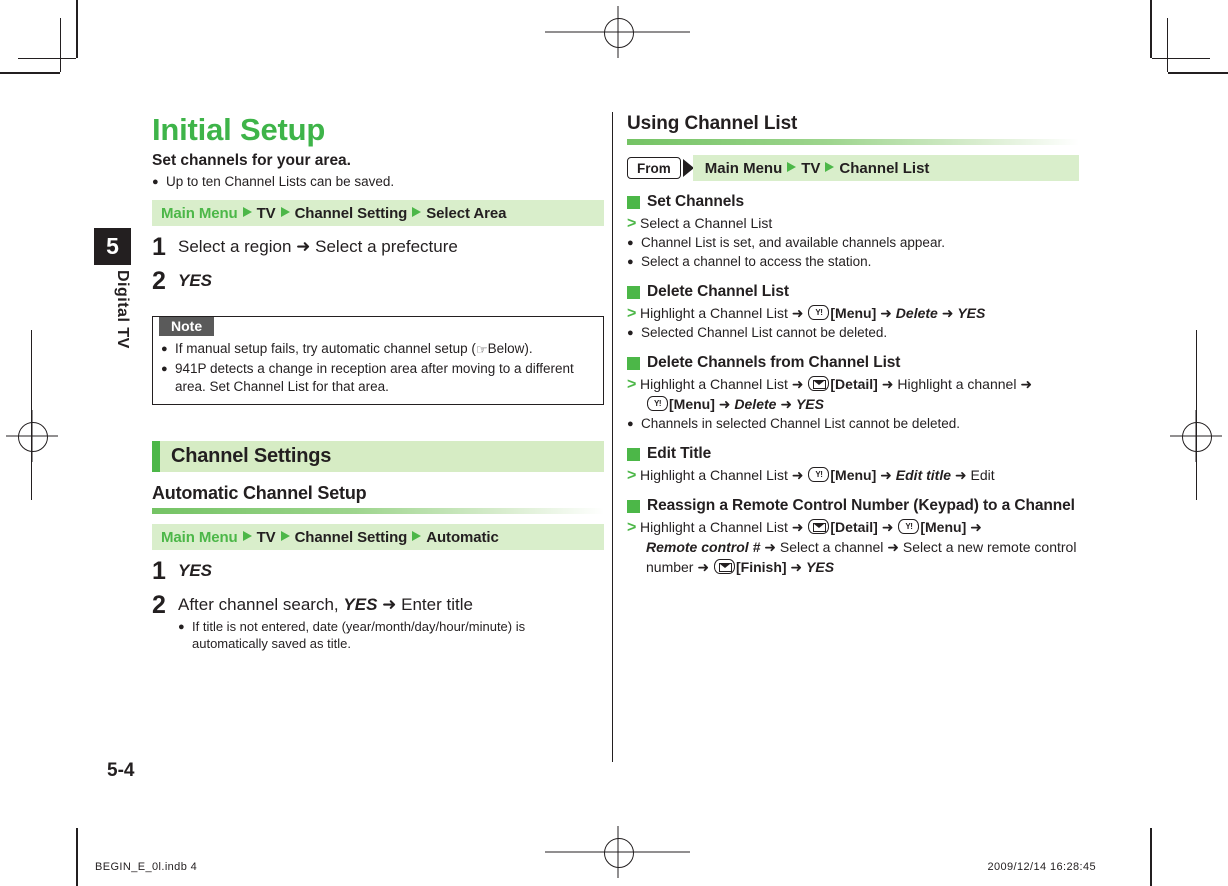  What do you see at coordinates (617, 32) in the screenshot?
I see `registration-mark-top` at bounding box center [617, 32].